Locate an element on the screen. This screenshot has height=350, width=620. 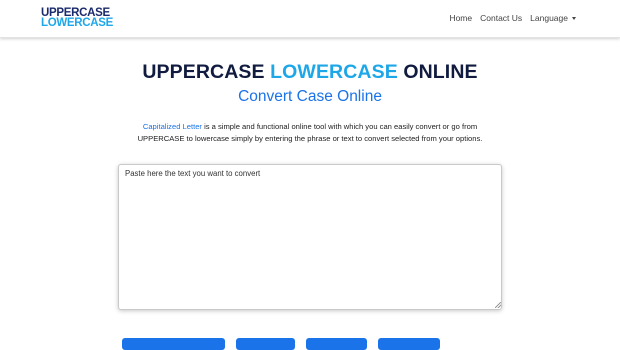
capitalized-letter-link: Capitalized Letter is located at coordinates (172, 126).